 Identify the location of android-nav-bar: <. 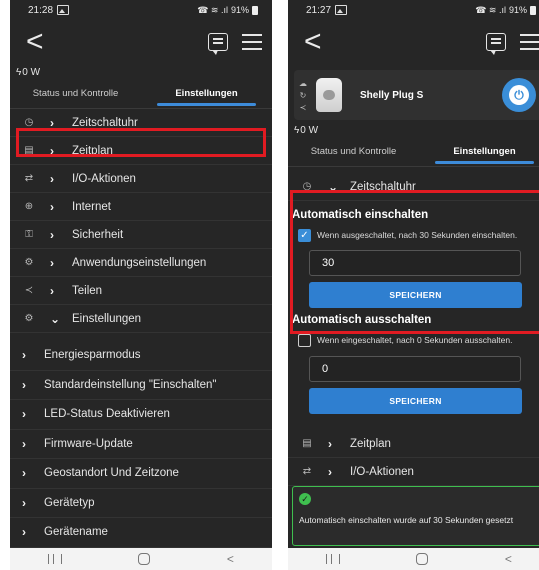
(141, 559).